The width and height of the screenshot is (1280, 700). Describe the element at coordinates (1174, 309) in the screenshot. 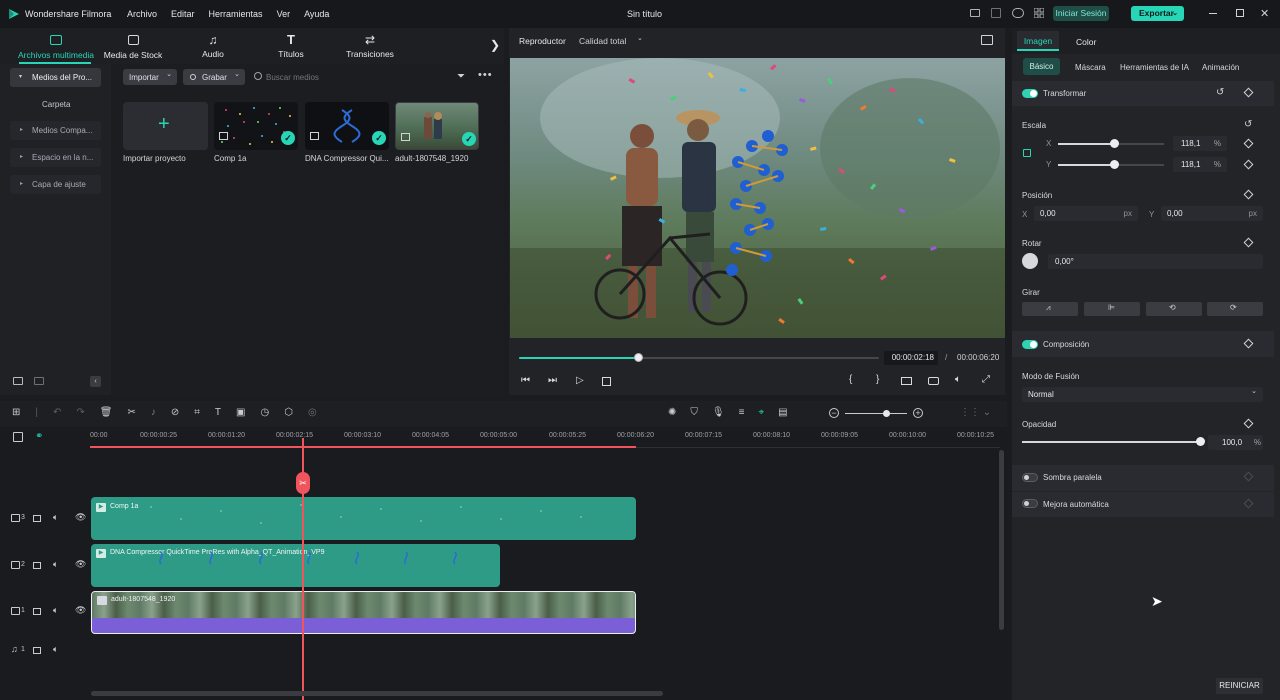

I see `rotate-left-button: ⟲` at that location.